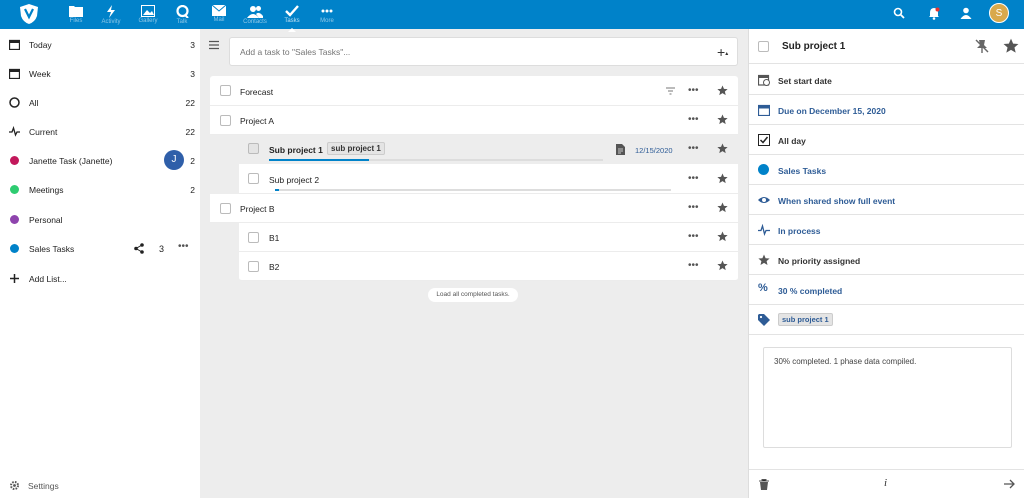  Describe the element at coordinates (722, 52) in the screenshot. I see `add-task-options-button: +▴` at that location.